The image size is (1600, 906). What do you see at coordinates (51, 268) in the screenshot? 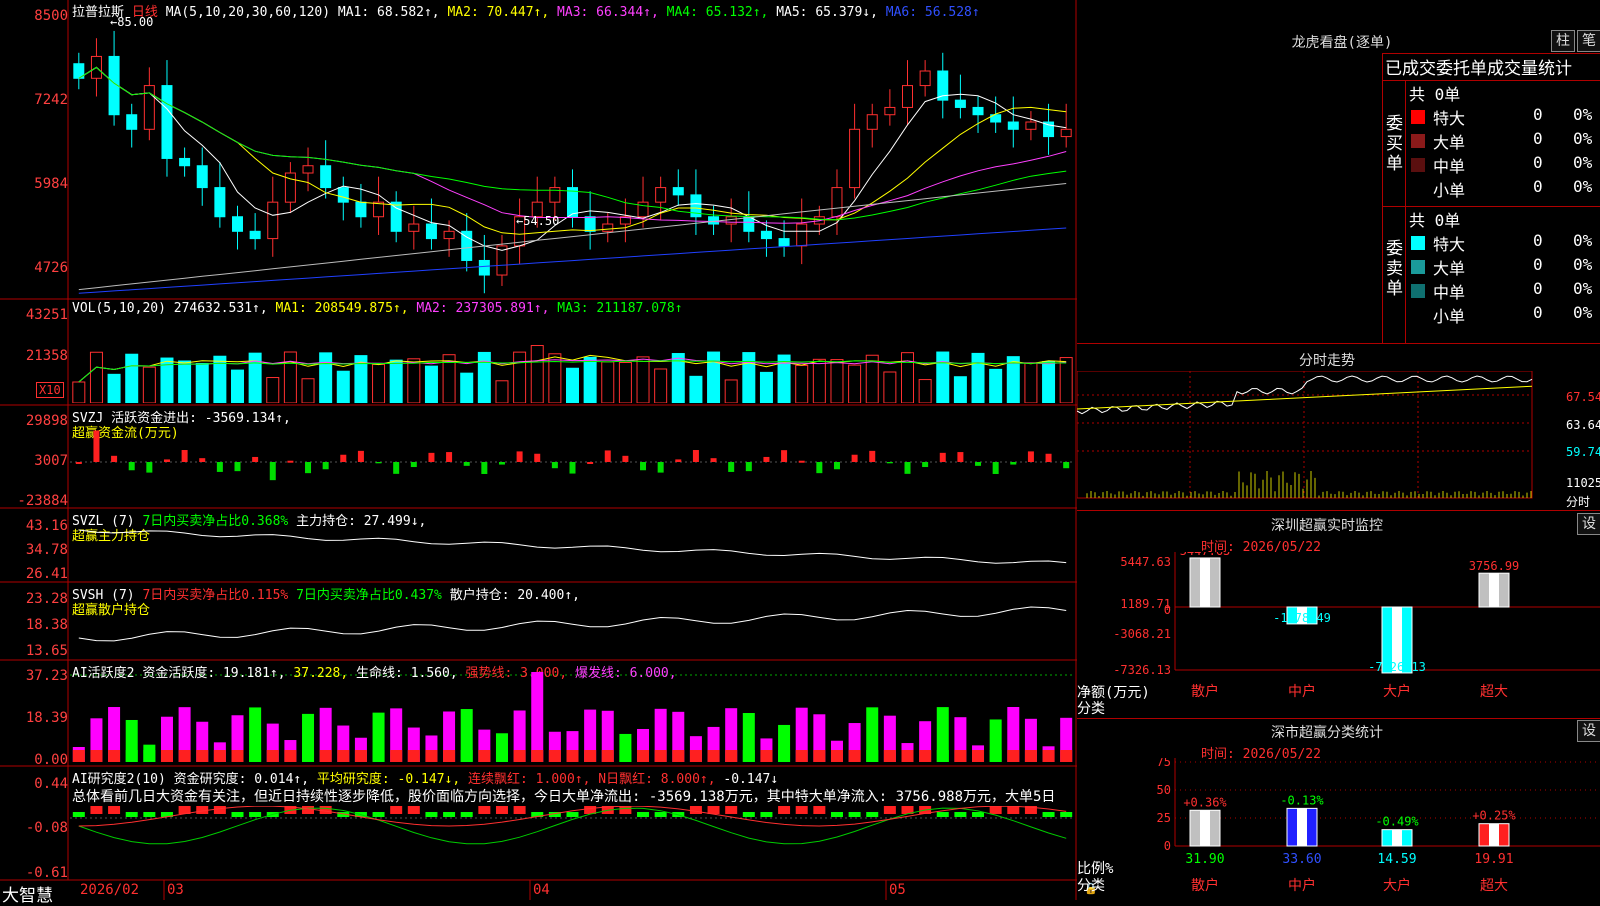
I see `price-tick-3: 4726` at bounding box center [51, 268].